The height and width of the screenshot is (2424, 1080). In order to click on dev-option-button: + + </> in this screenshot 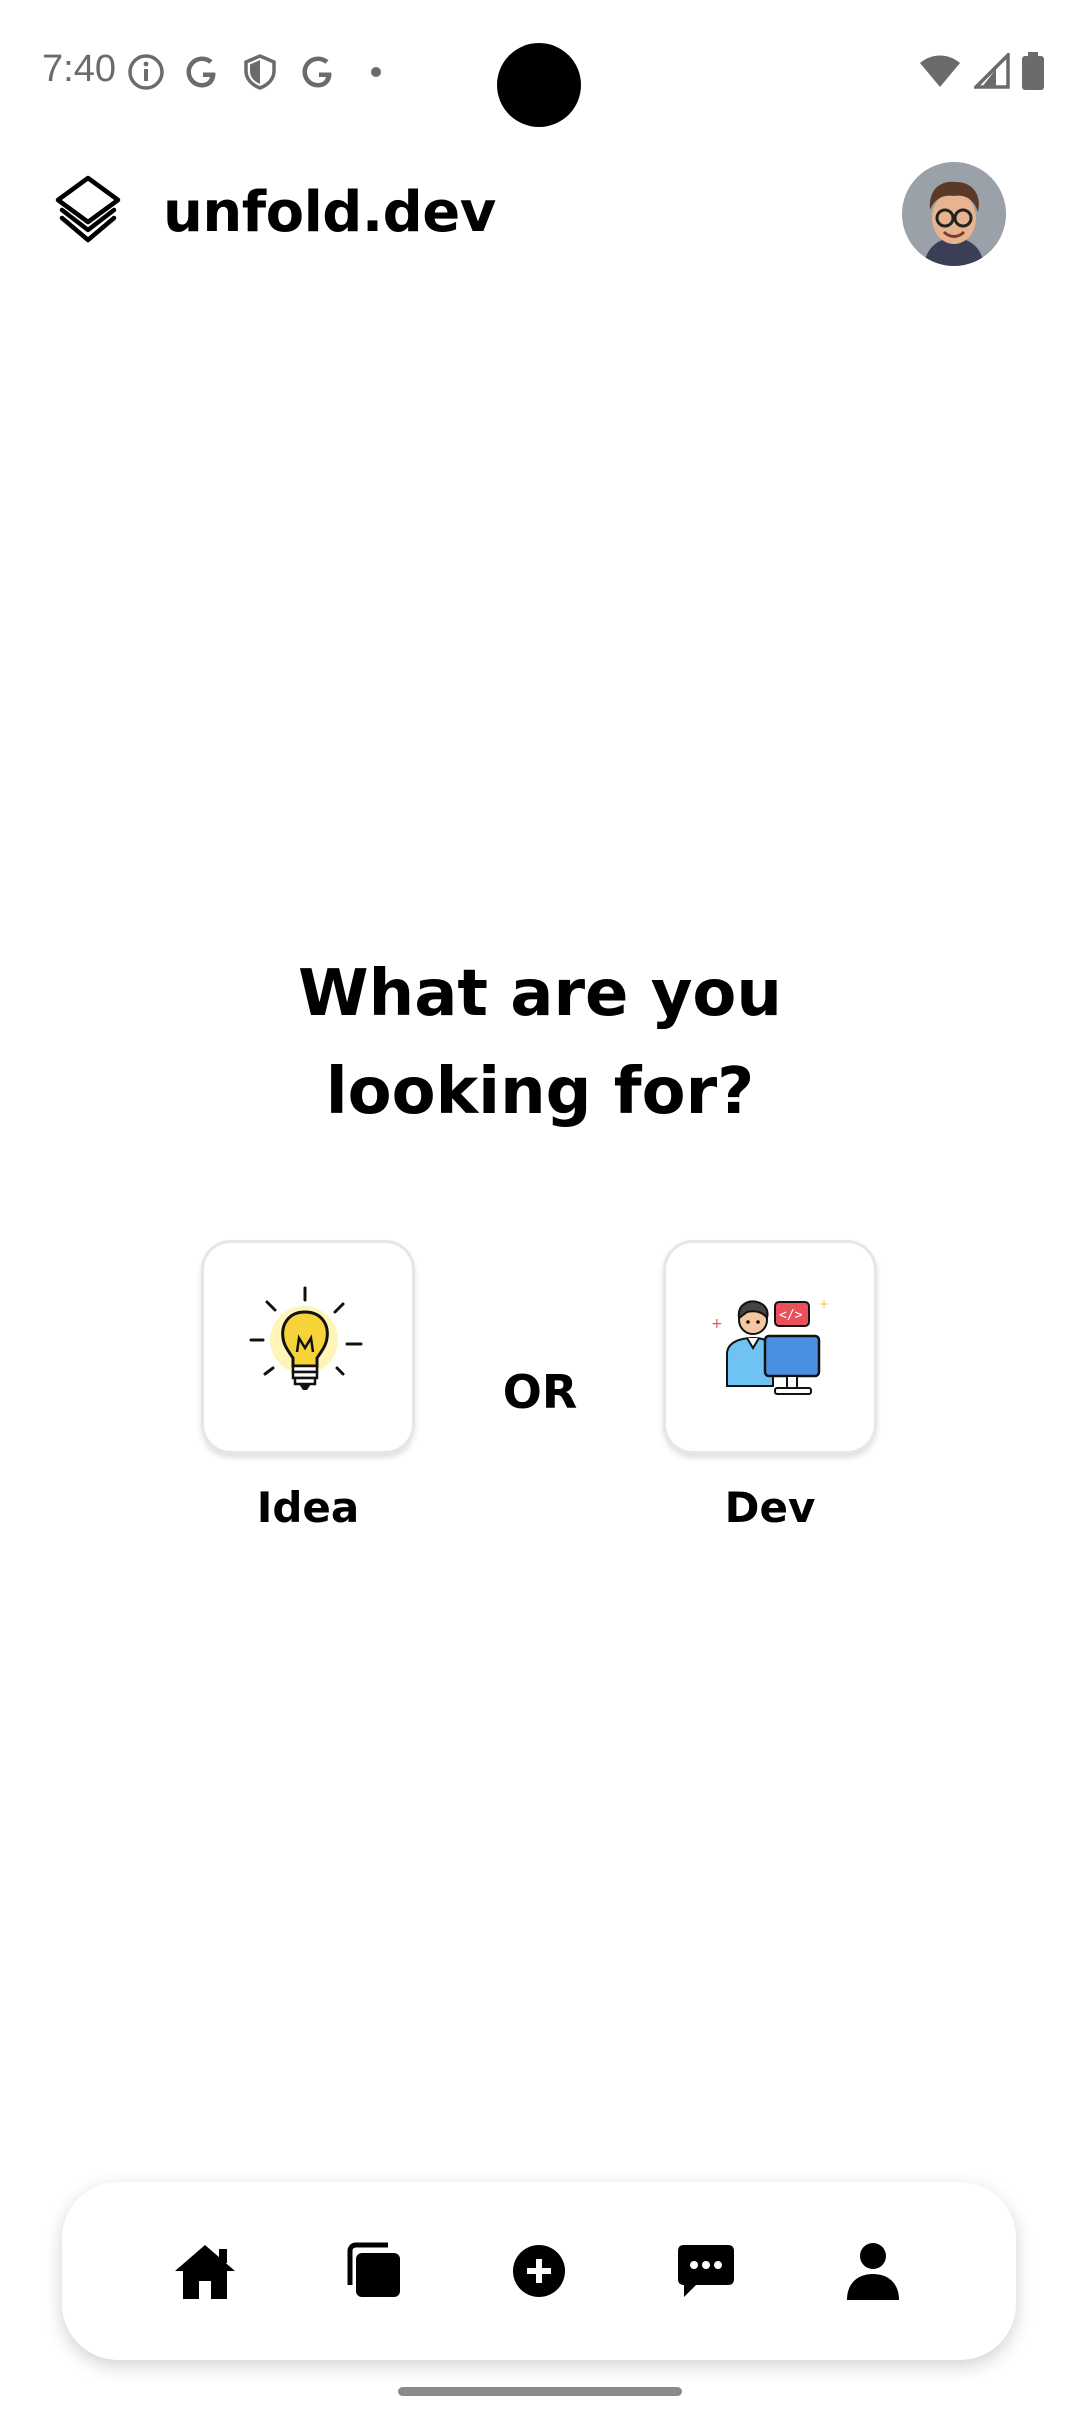, I will do `click(770, 1347)`.